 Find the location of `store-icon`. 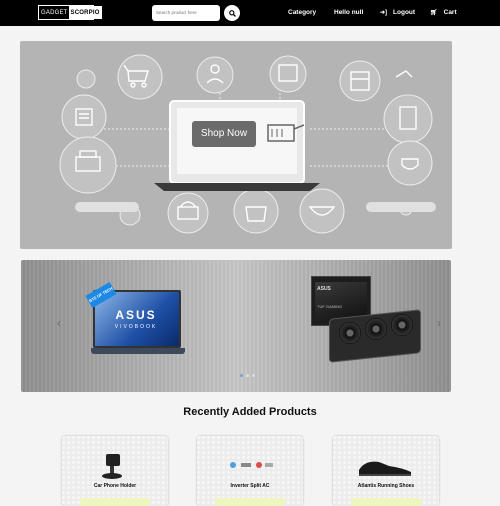

store-icon is located at coordinates (288, 74).